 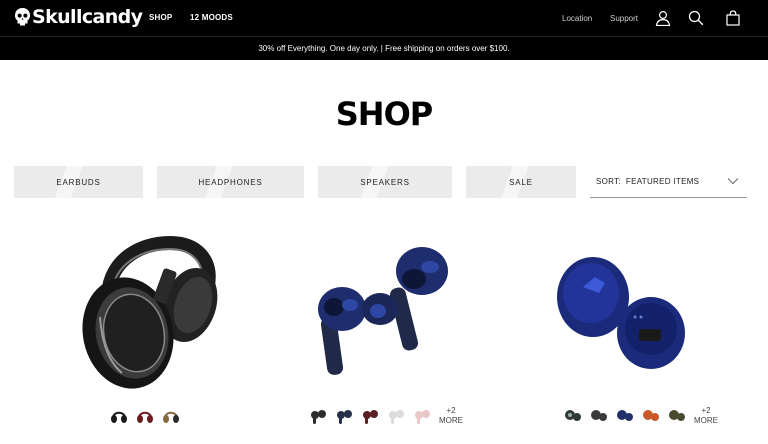 I want to click on nav-shop: SHOP, so click(x=160, y=17).